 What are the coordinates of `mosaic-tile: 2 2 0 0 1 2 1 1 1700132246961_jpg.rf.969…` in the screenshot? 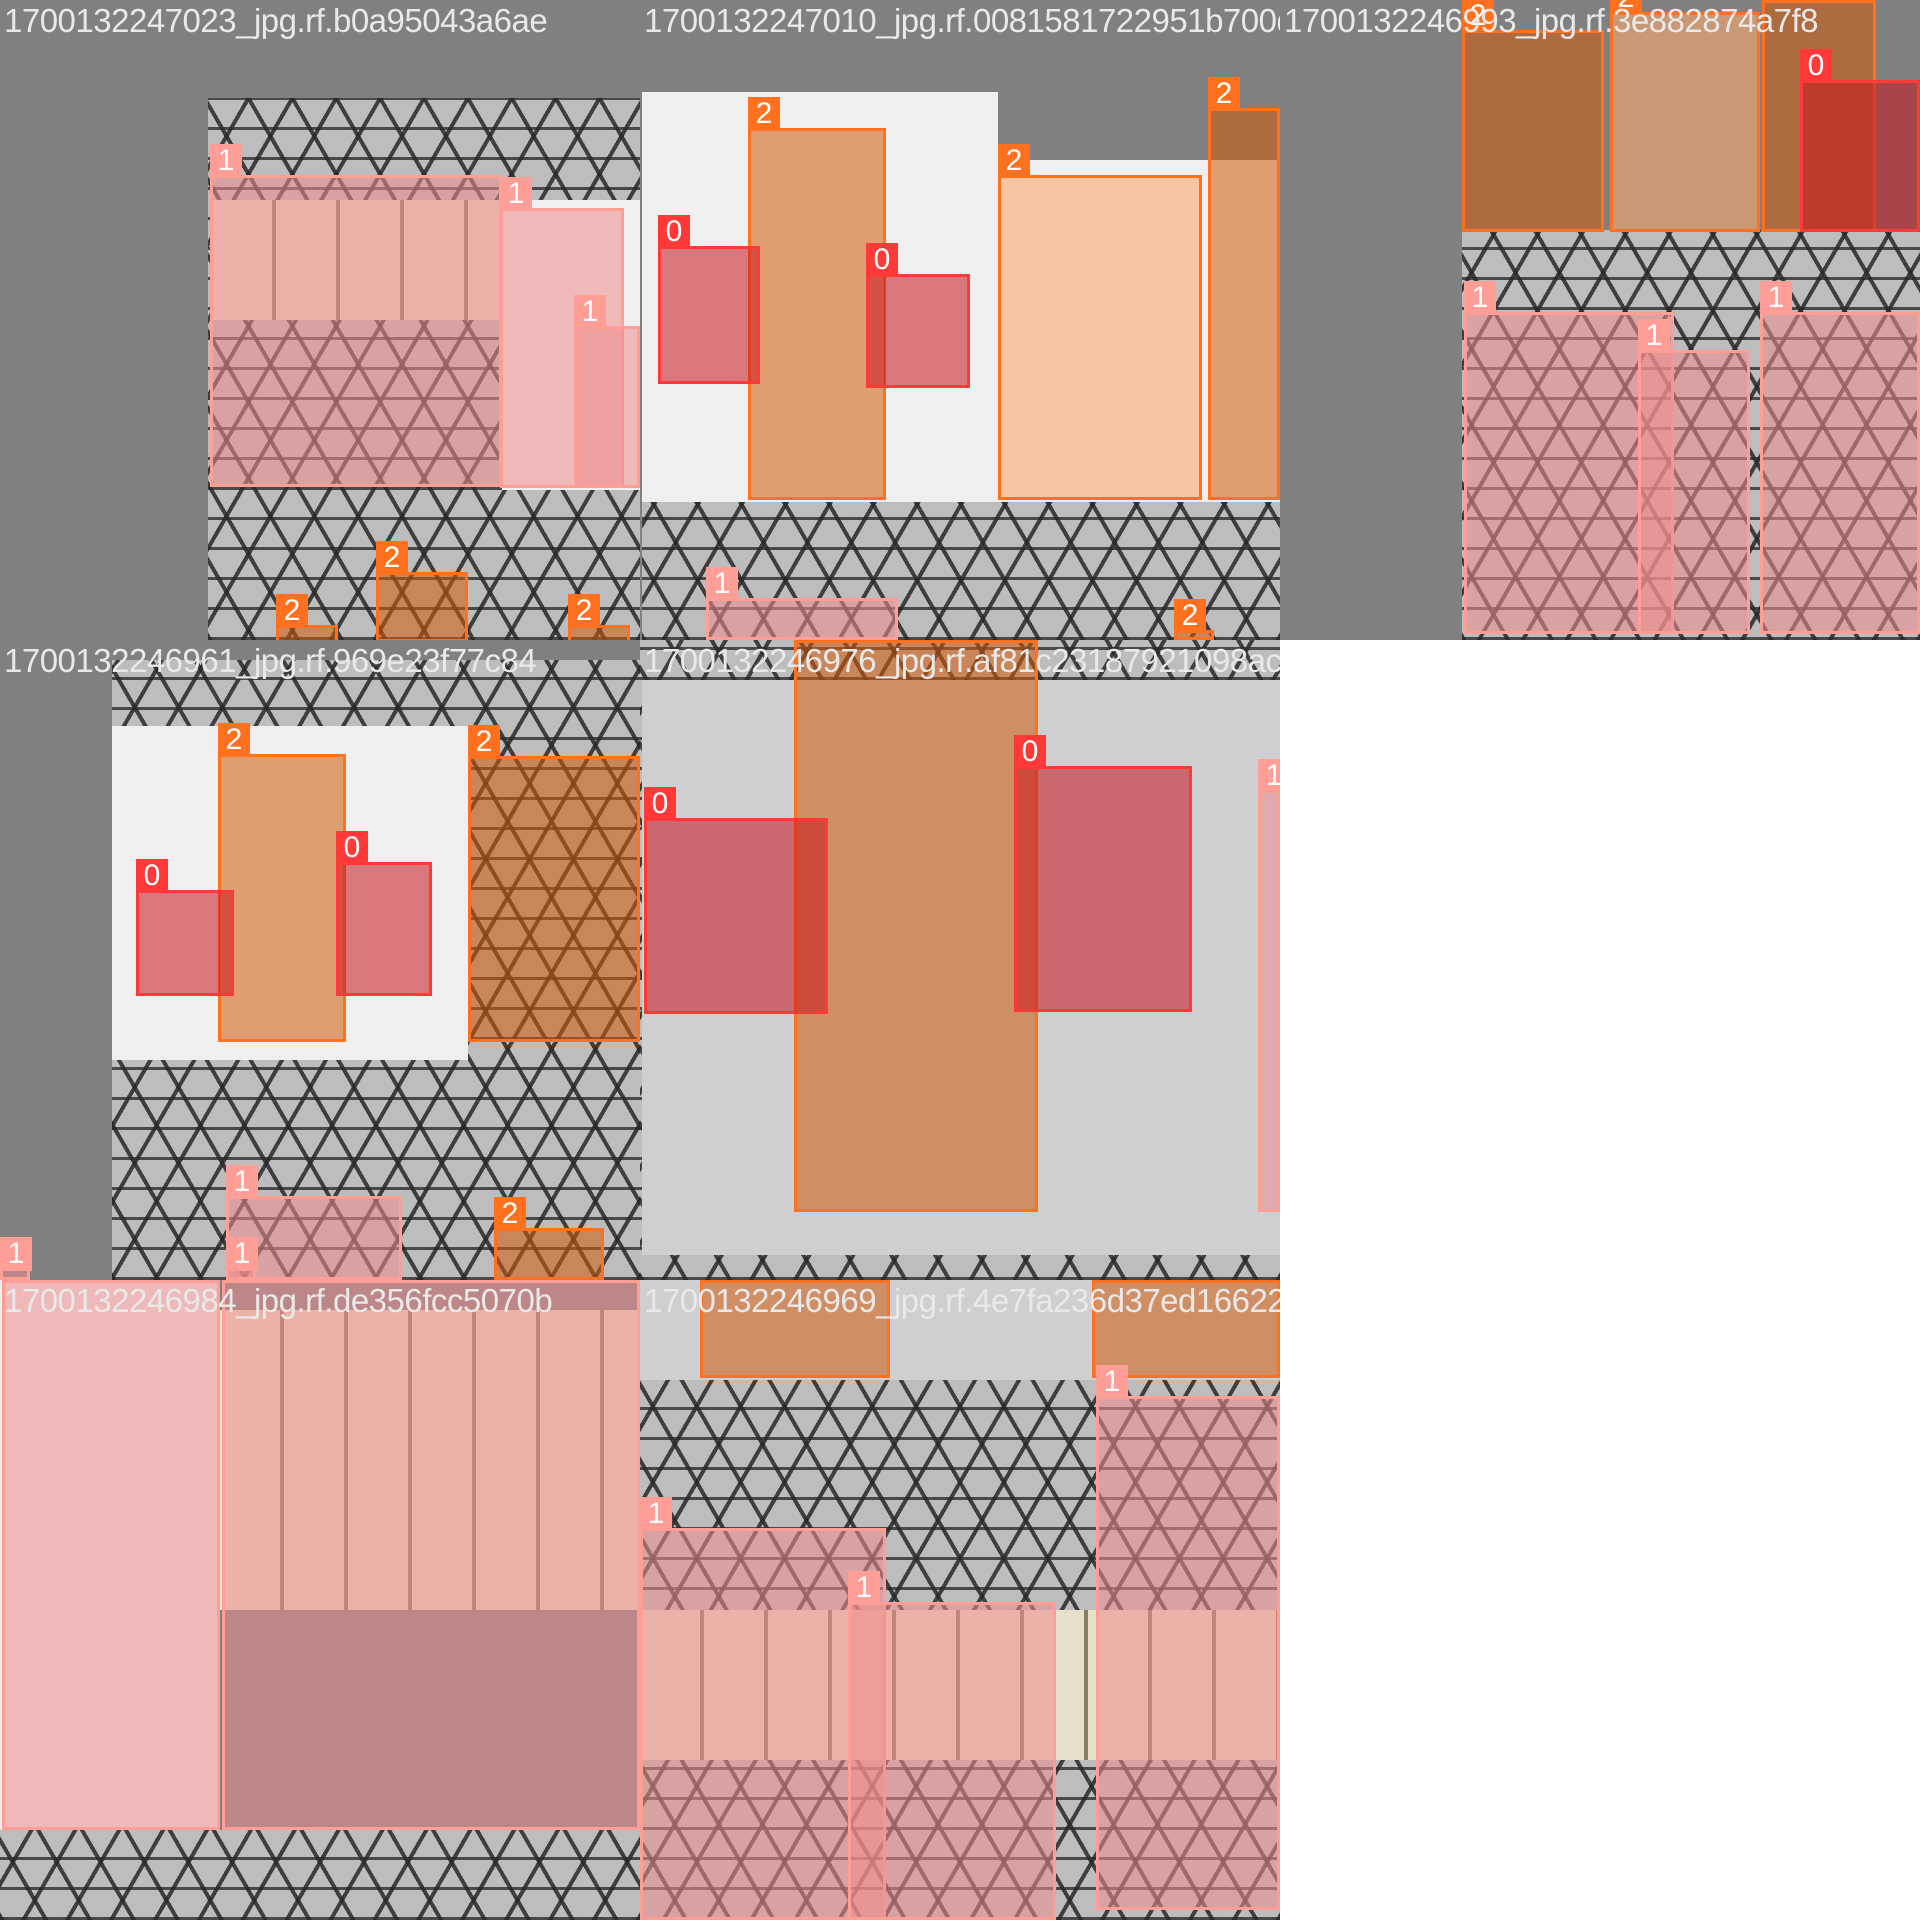 It's located at (320, 960).